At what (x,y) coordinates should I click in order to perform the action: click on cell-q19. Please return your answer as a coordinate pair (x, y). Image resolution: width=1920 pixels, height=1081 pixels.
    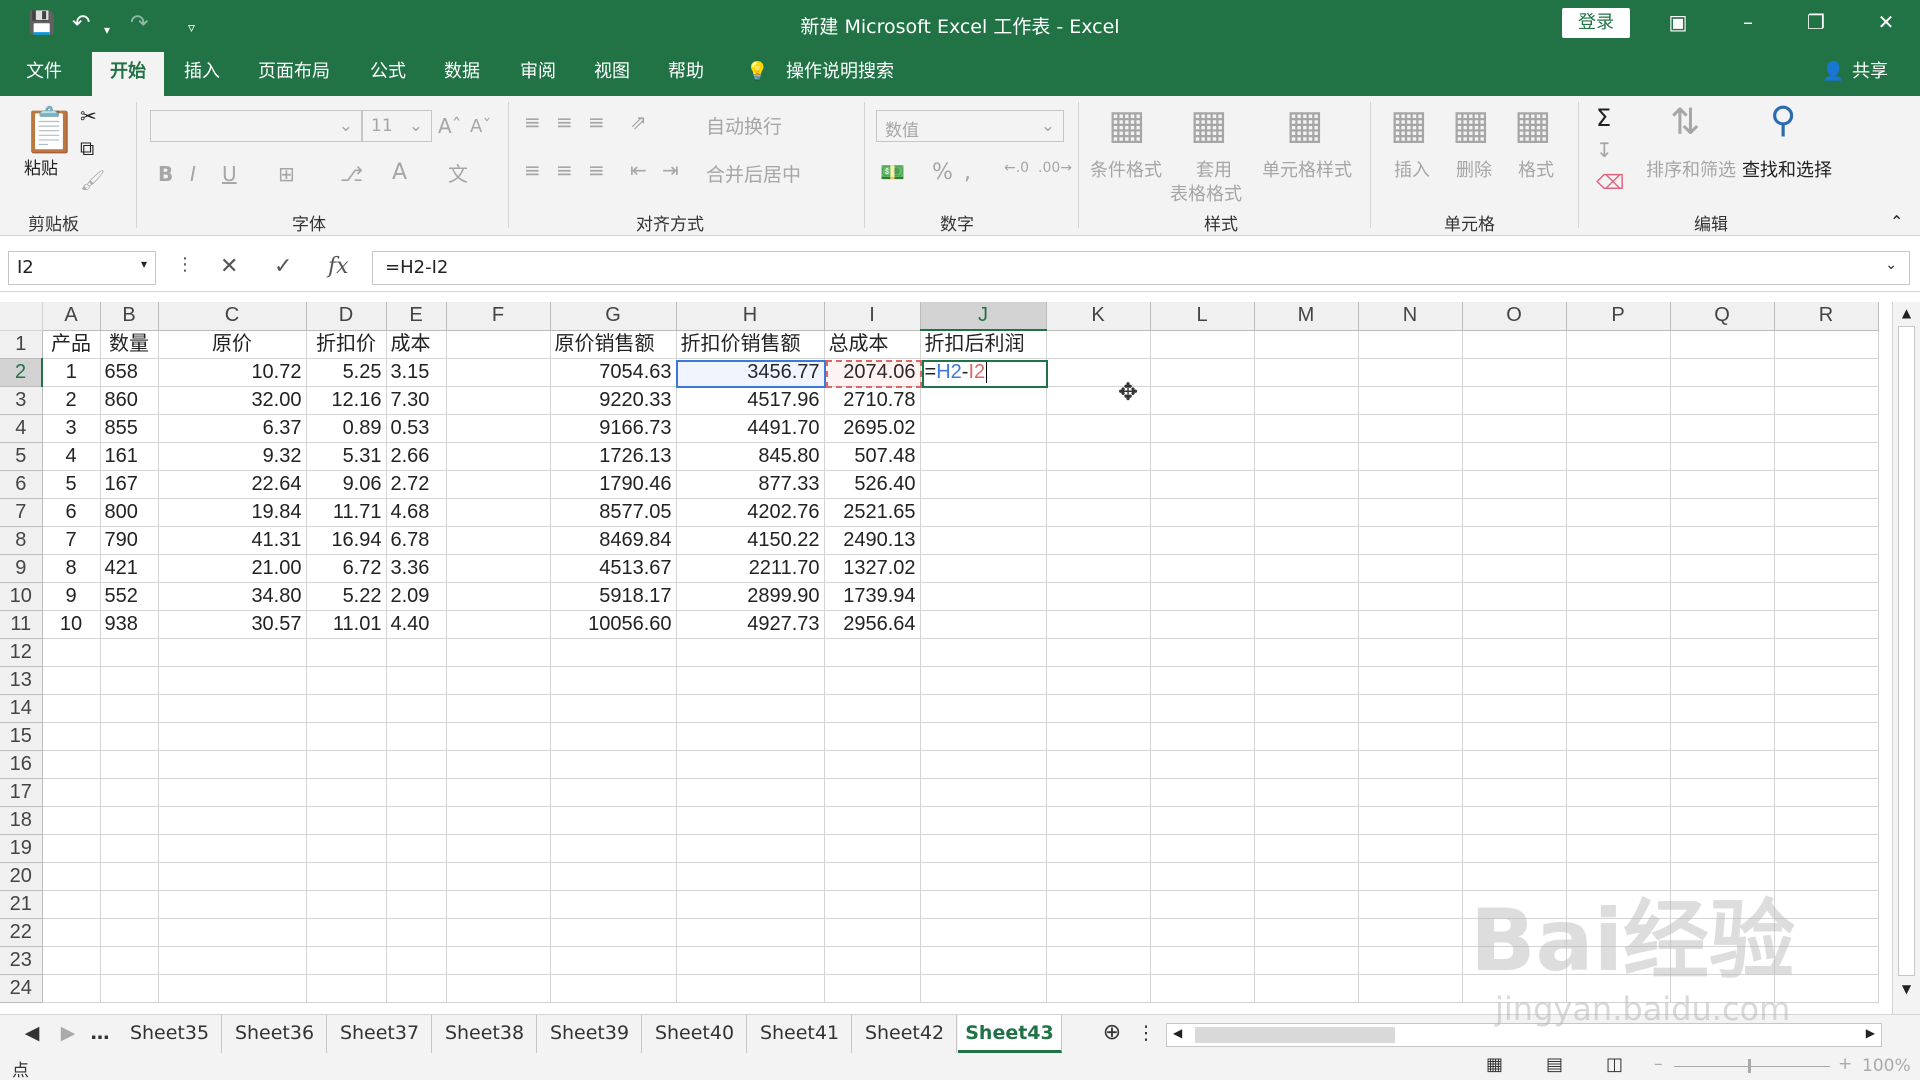
    Looking at the image, I should click on (1722, 848).